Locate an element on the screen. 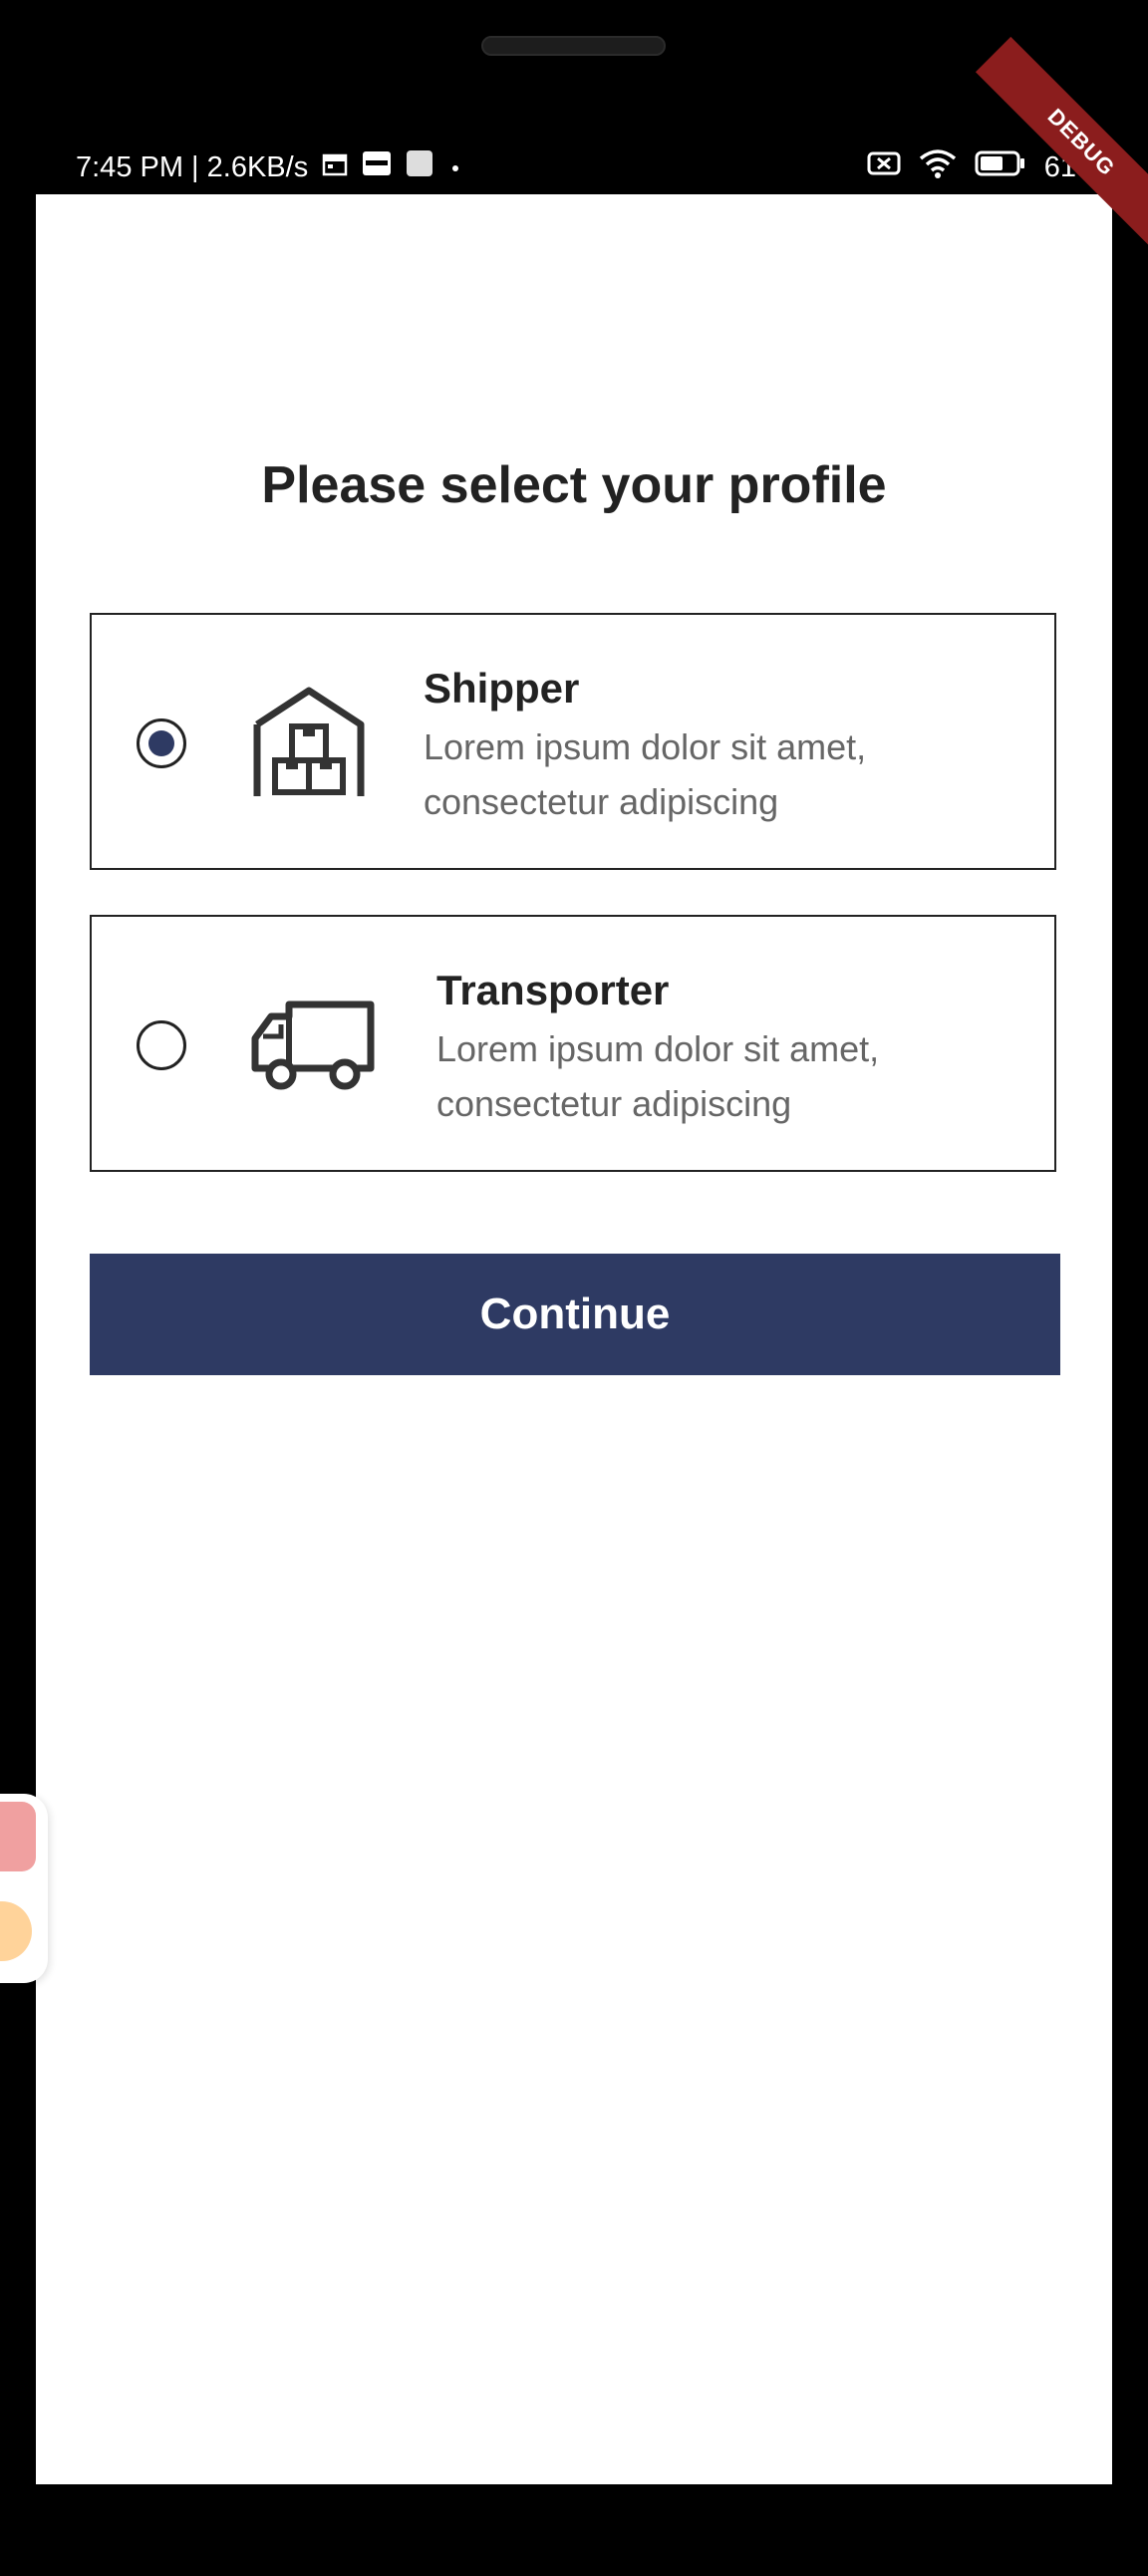  no-sim-icon is located at coordinates (884, 167).